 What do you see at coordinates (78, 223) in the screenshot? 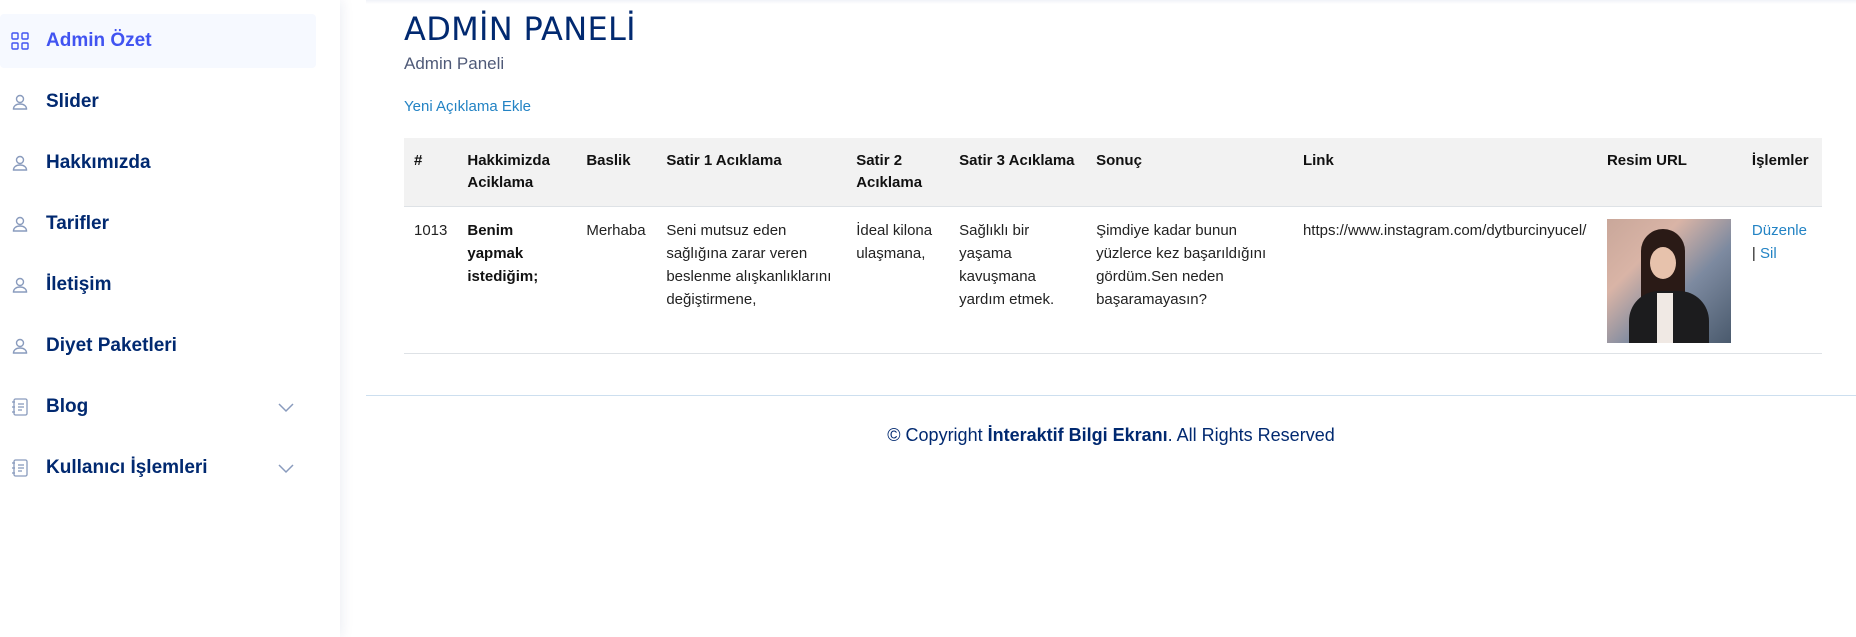
I see `sidebar-item-label: Tarifler` at bounding box center [78, 223].